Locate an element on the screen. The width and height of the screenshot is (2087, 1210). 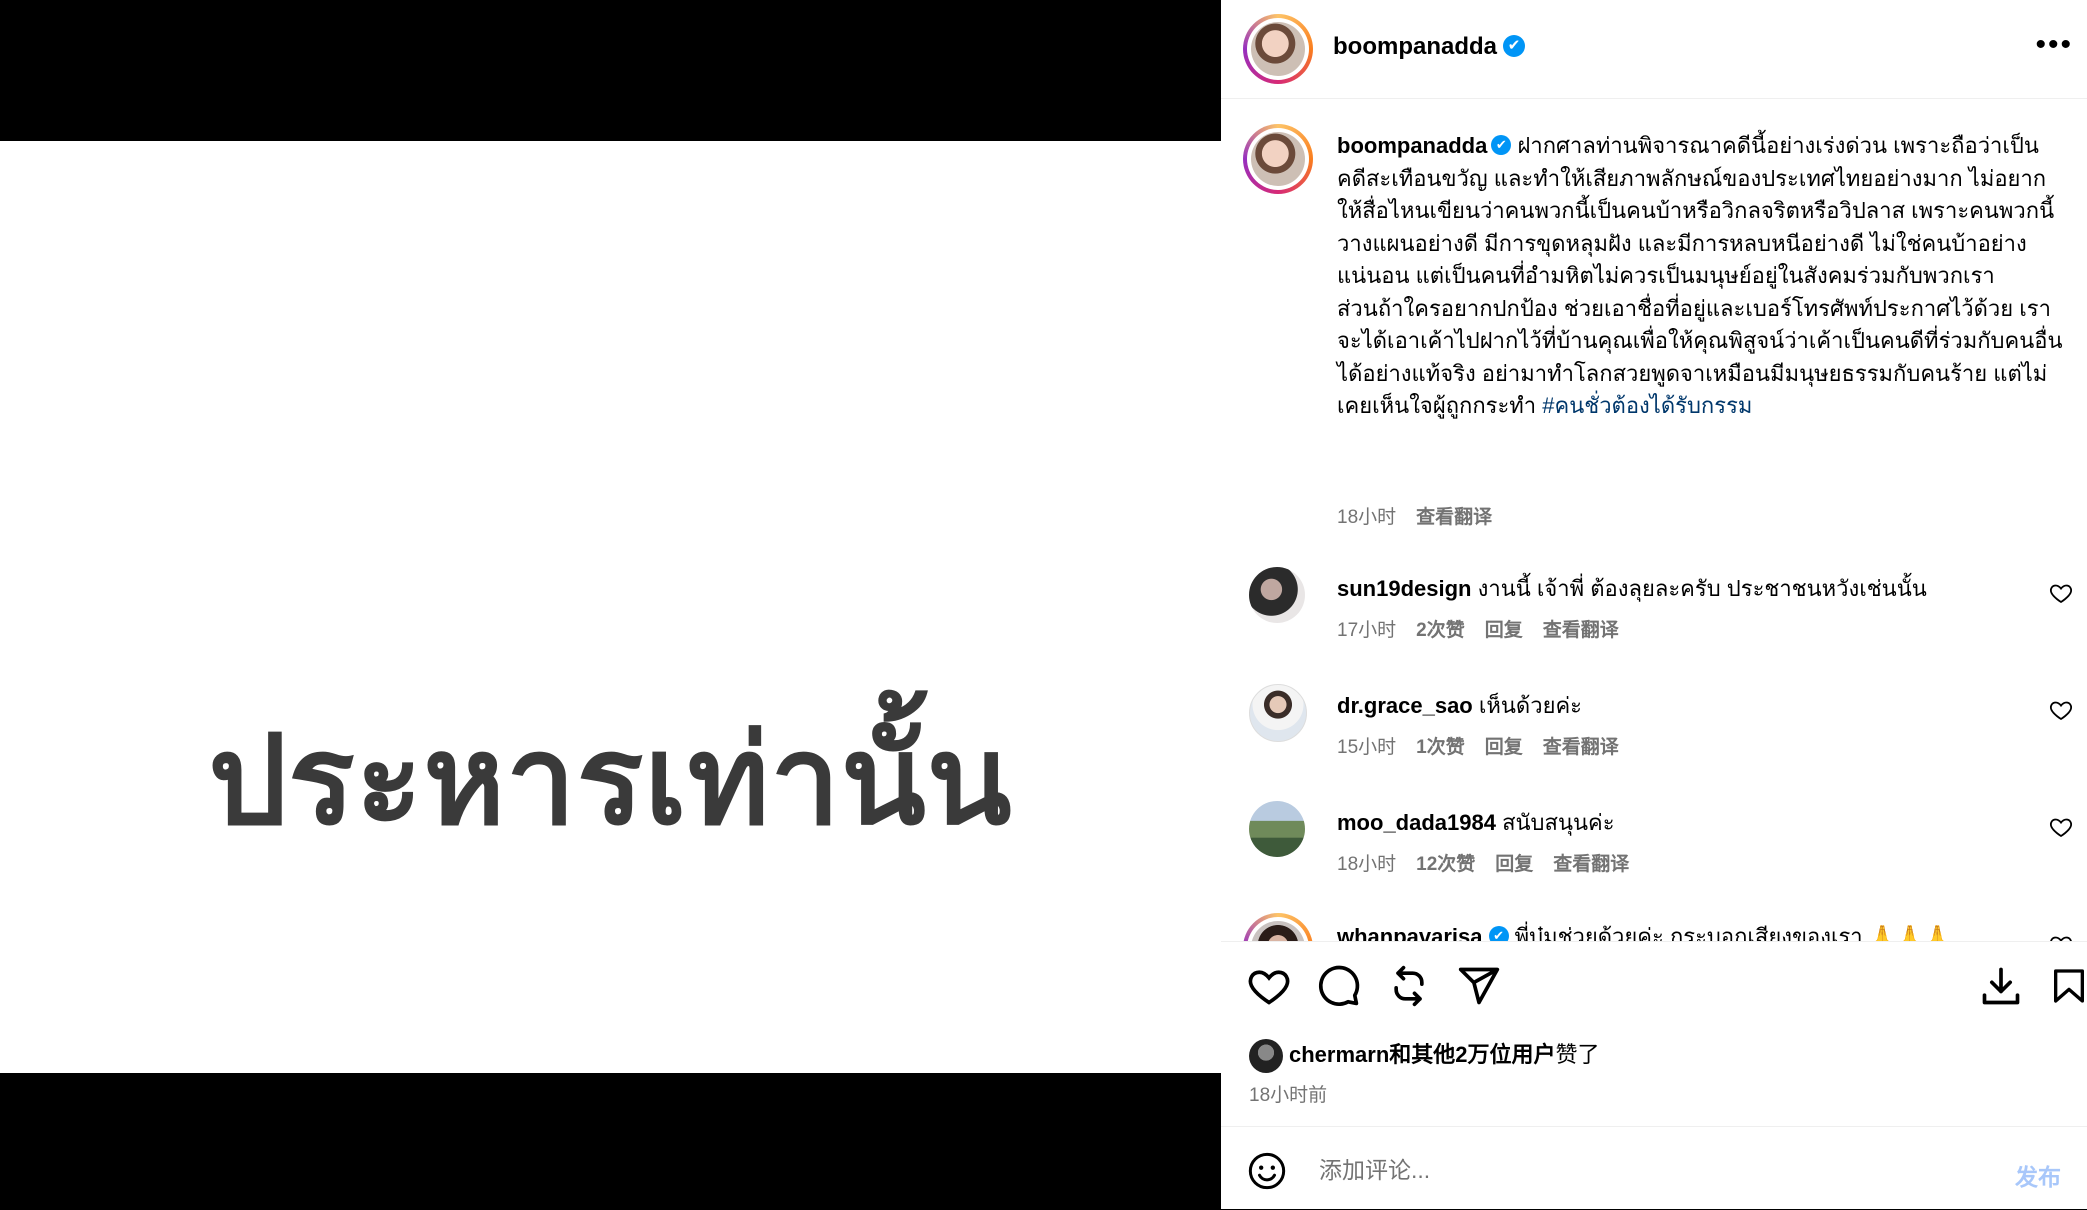
heart-icon is located at coordinates (1269, 986).